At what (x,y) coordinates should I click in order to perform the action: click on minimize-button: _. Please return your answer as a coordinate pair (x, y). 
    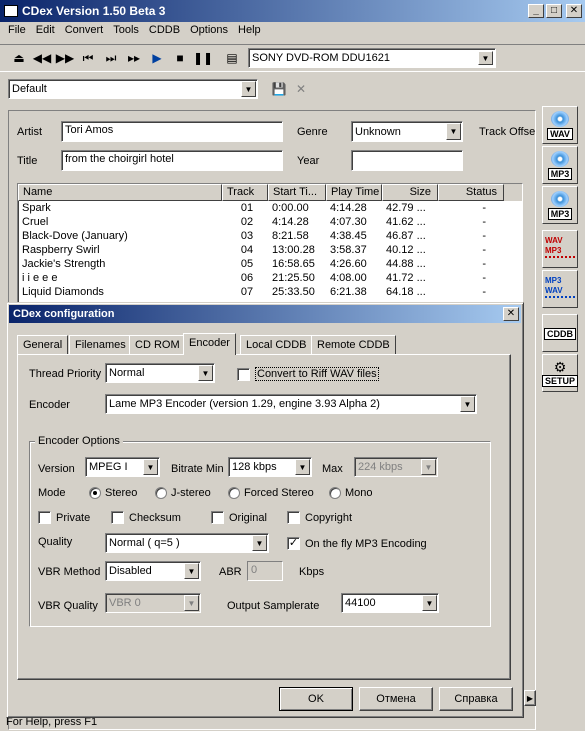
    Looking at the image, I should click on (536, 11).